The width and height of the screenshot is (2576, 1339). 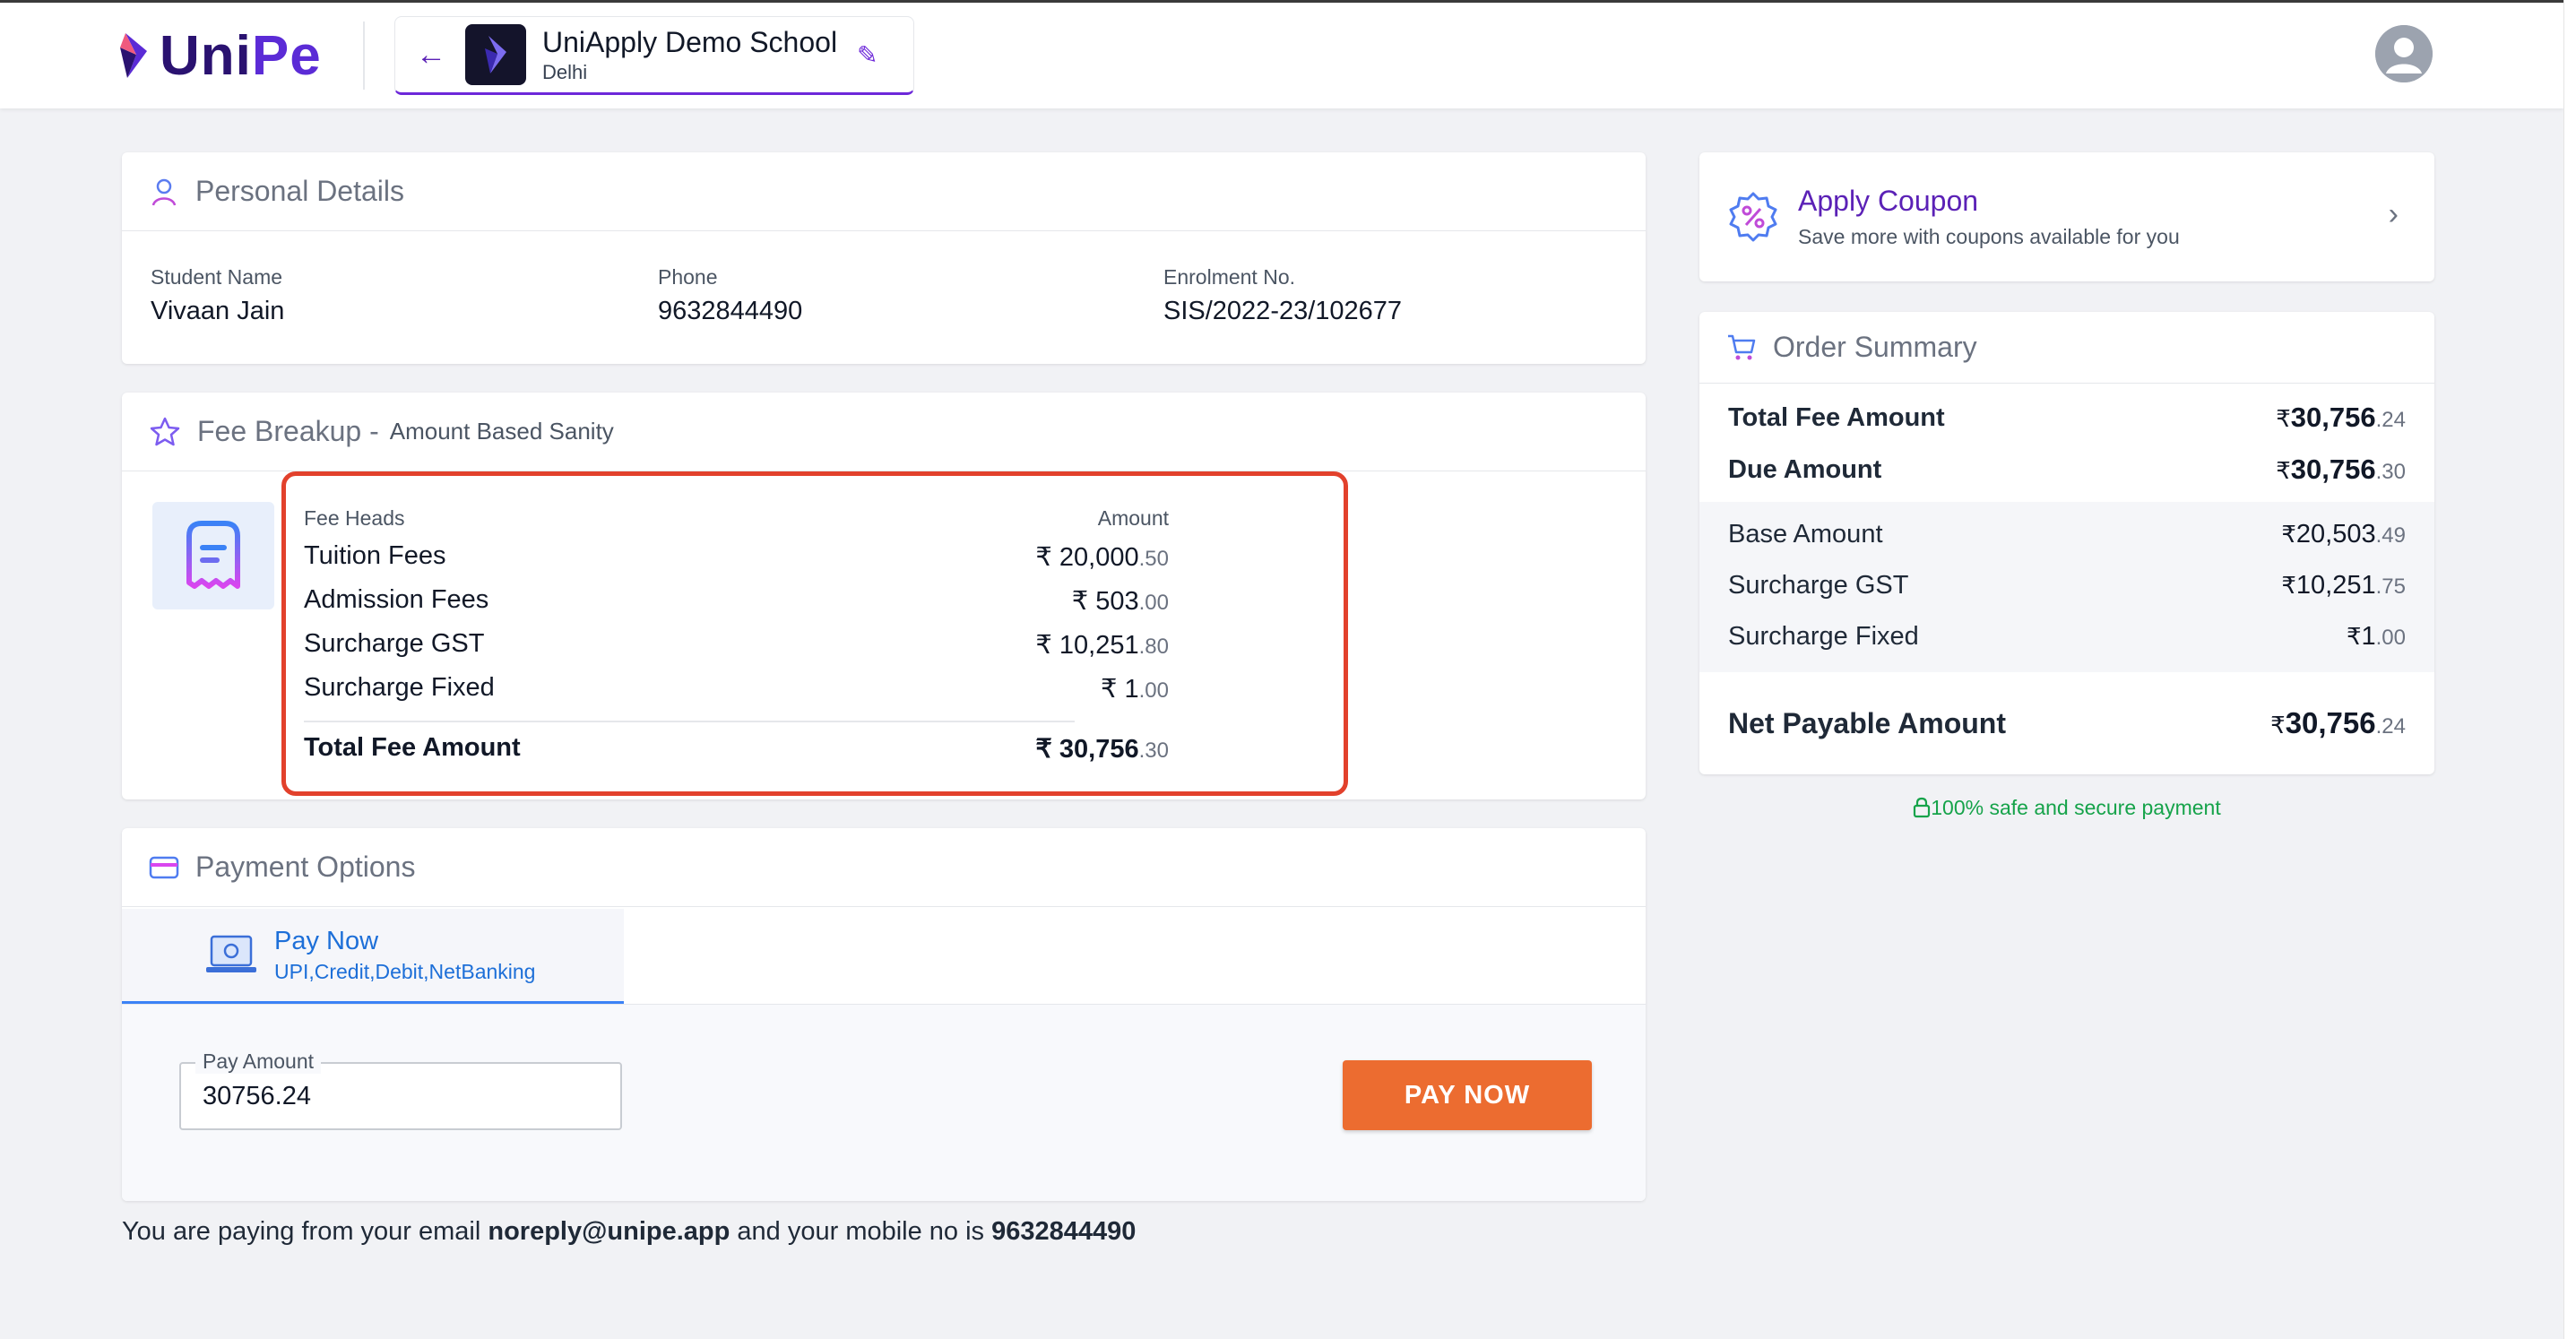 What do you see at coordinates (730, 311) in the screenshot?
I see `phone-value: 9632844490` at bounding box center [730, 311].